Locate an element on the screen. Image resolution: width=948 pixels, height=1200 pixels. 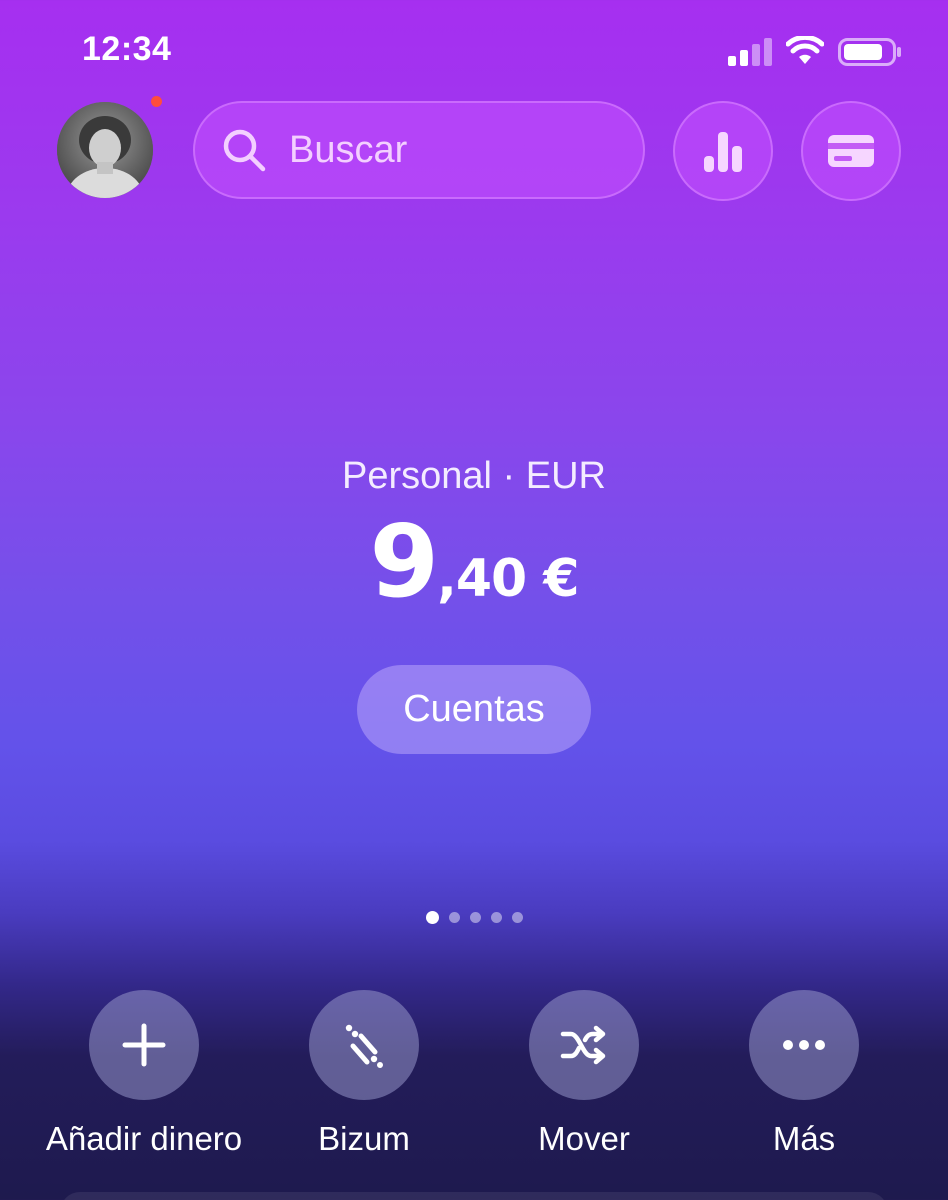
bottom-sheet-handle is located at coordinates (474, 1196).